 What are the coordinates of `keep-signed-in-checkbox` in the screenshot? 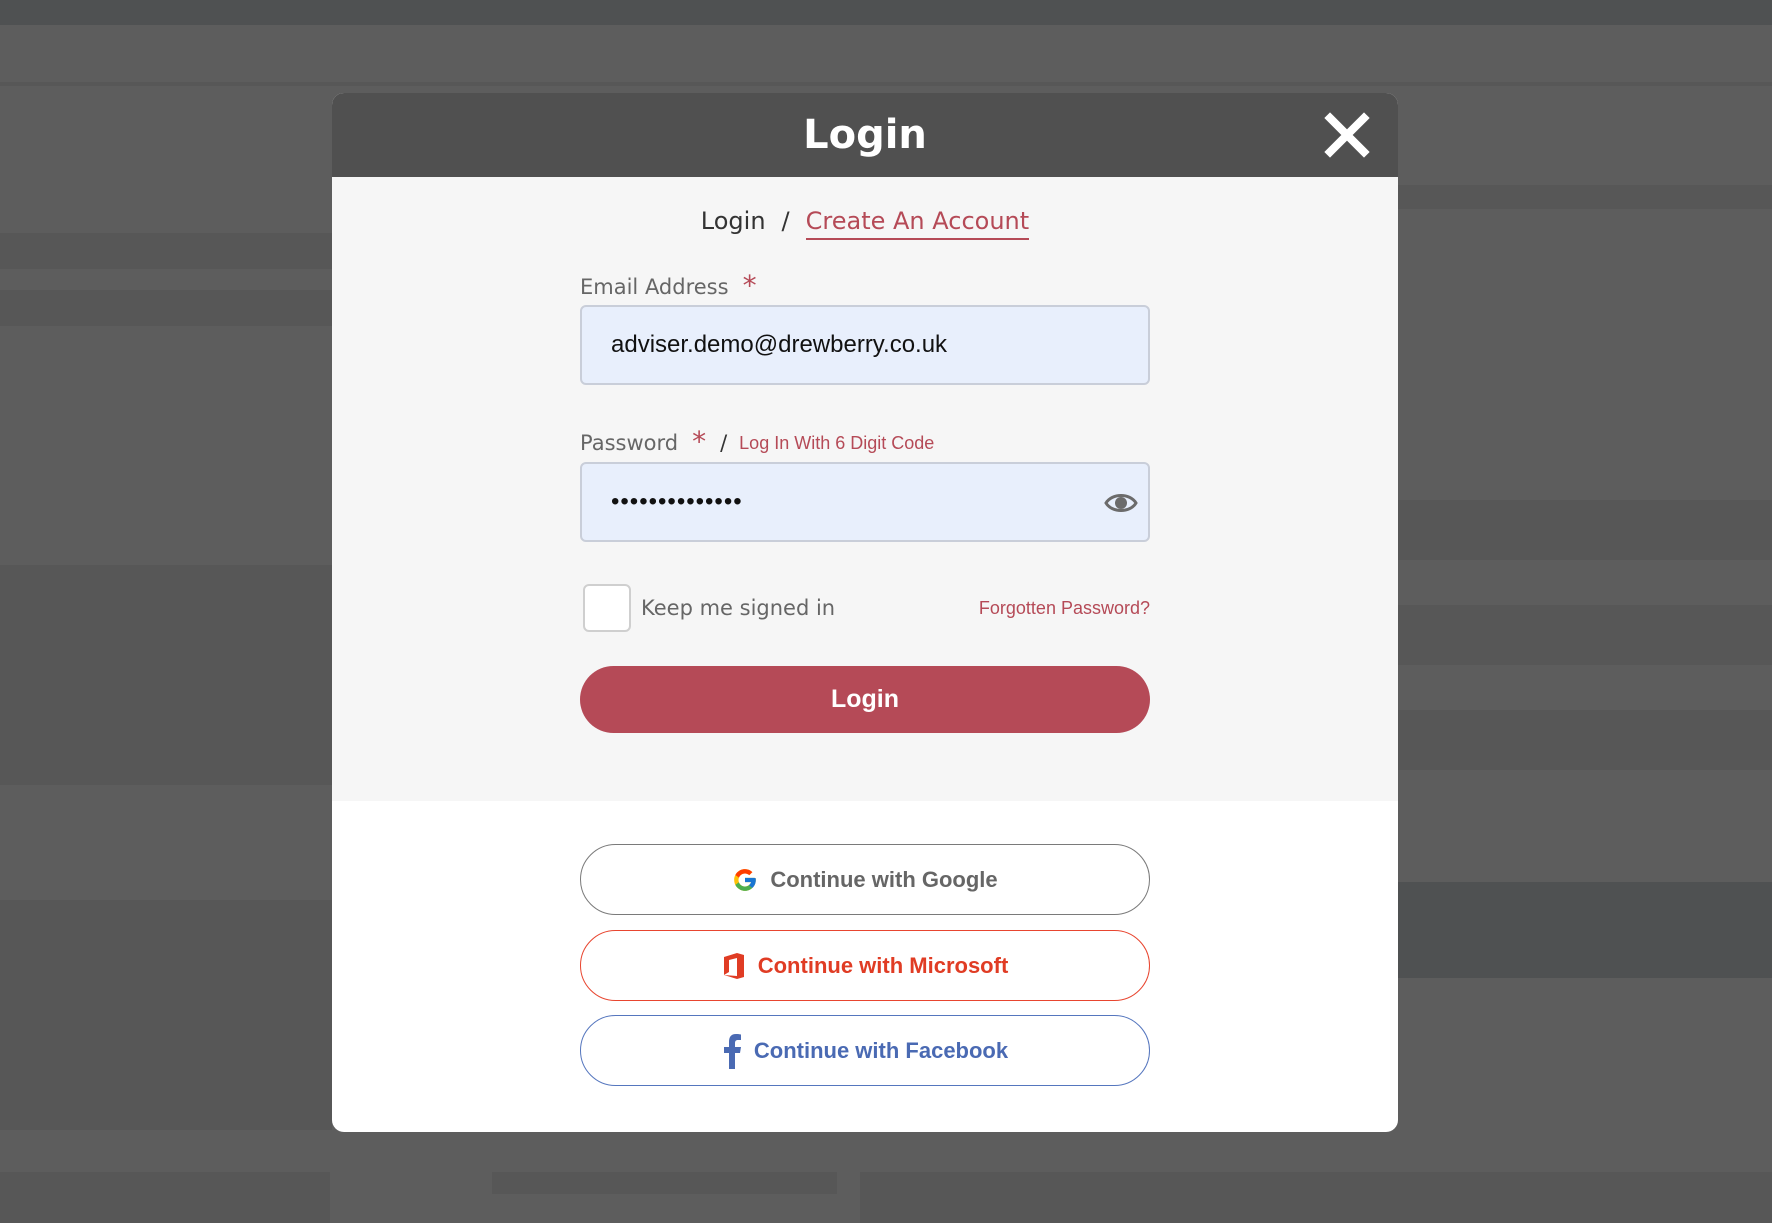 It's located at (607, 608).